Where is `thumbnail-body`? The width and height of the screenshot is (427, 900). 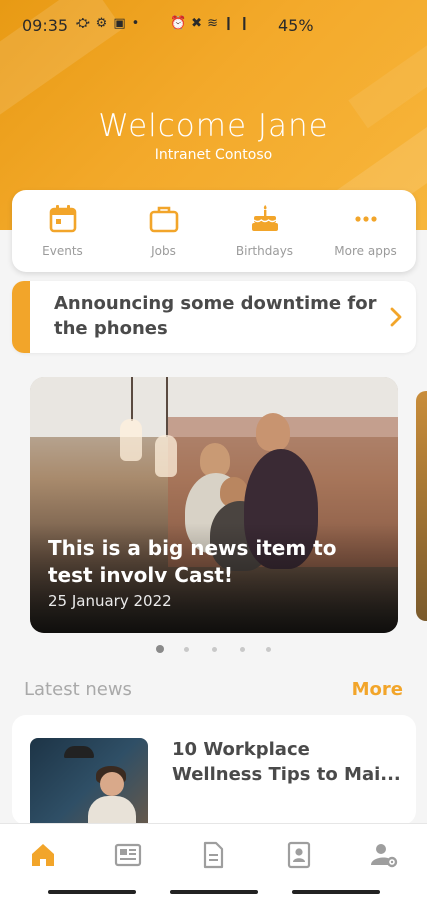 thumbnail-body is located at coordinates (112, 810).